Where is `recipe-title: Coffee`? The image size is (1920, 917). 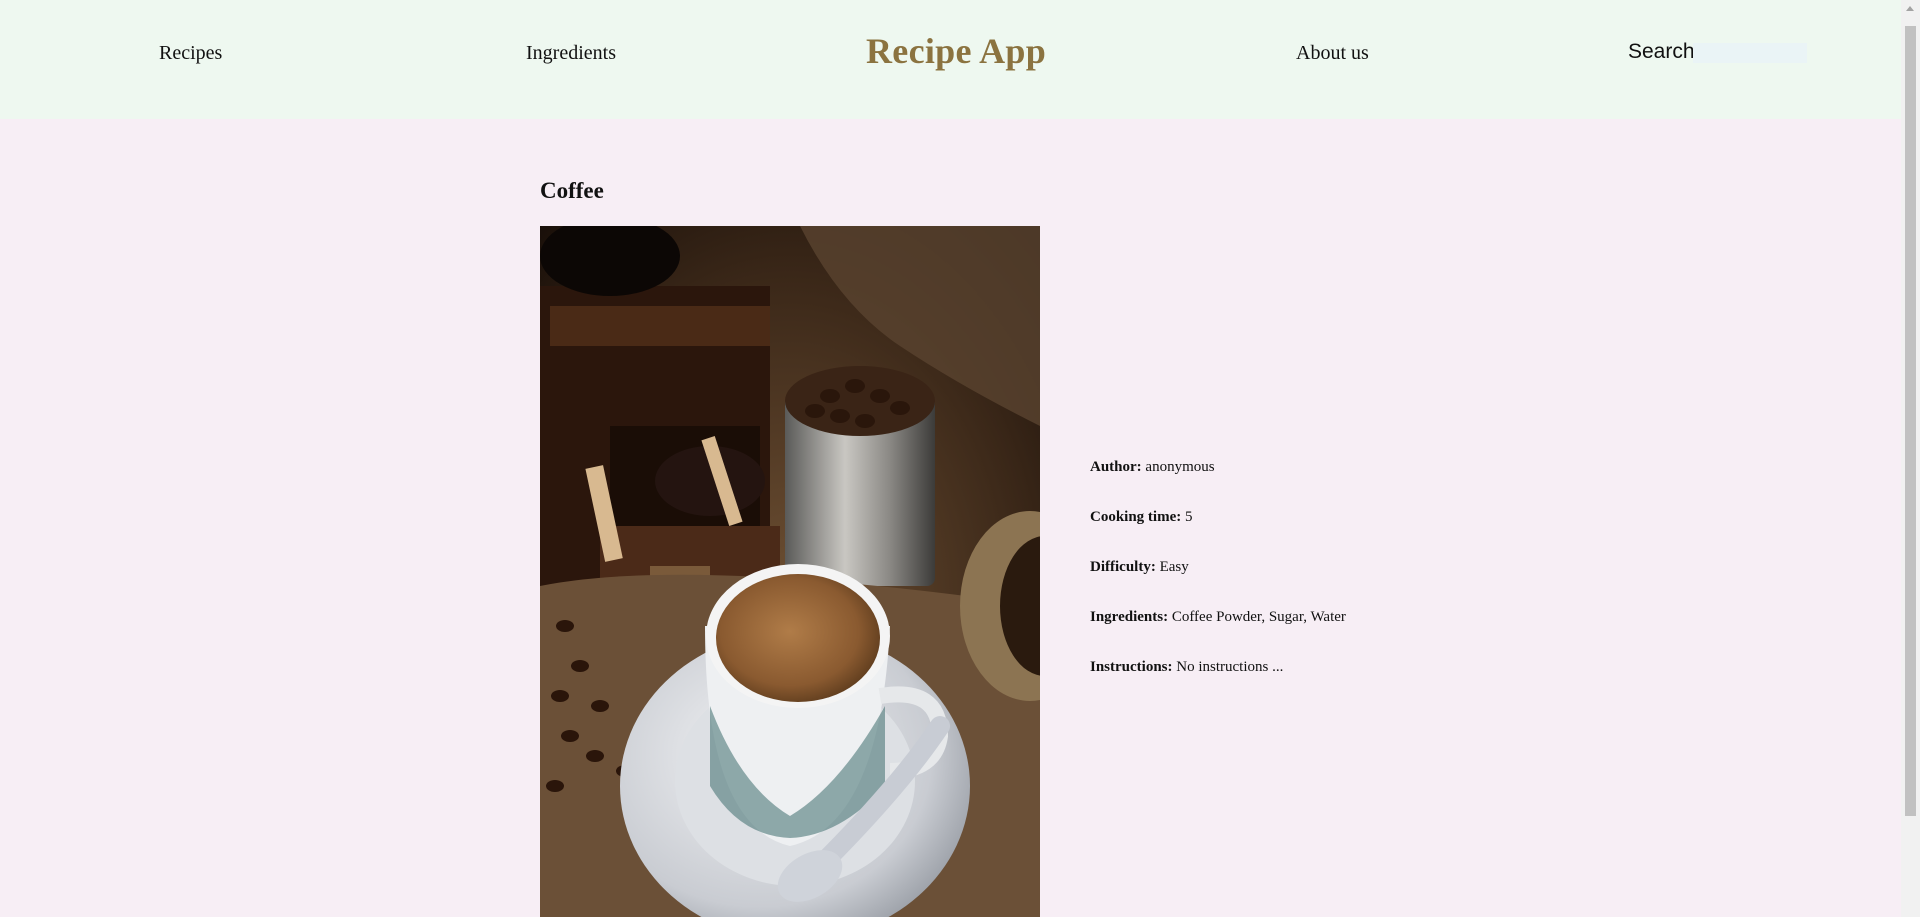 recipe-title: Coffee is located at coordinates (572, 190).